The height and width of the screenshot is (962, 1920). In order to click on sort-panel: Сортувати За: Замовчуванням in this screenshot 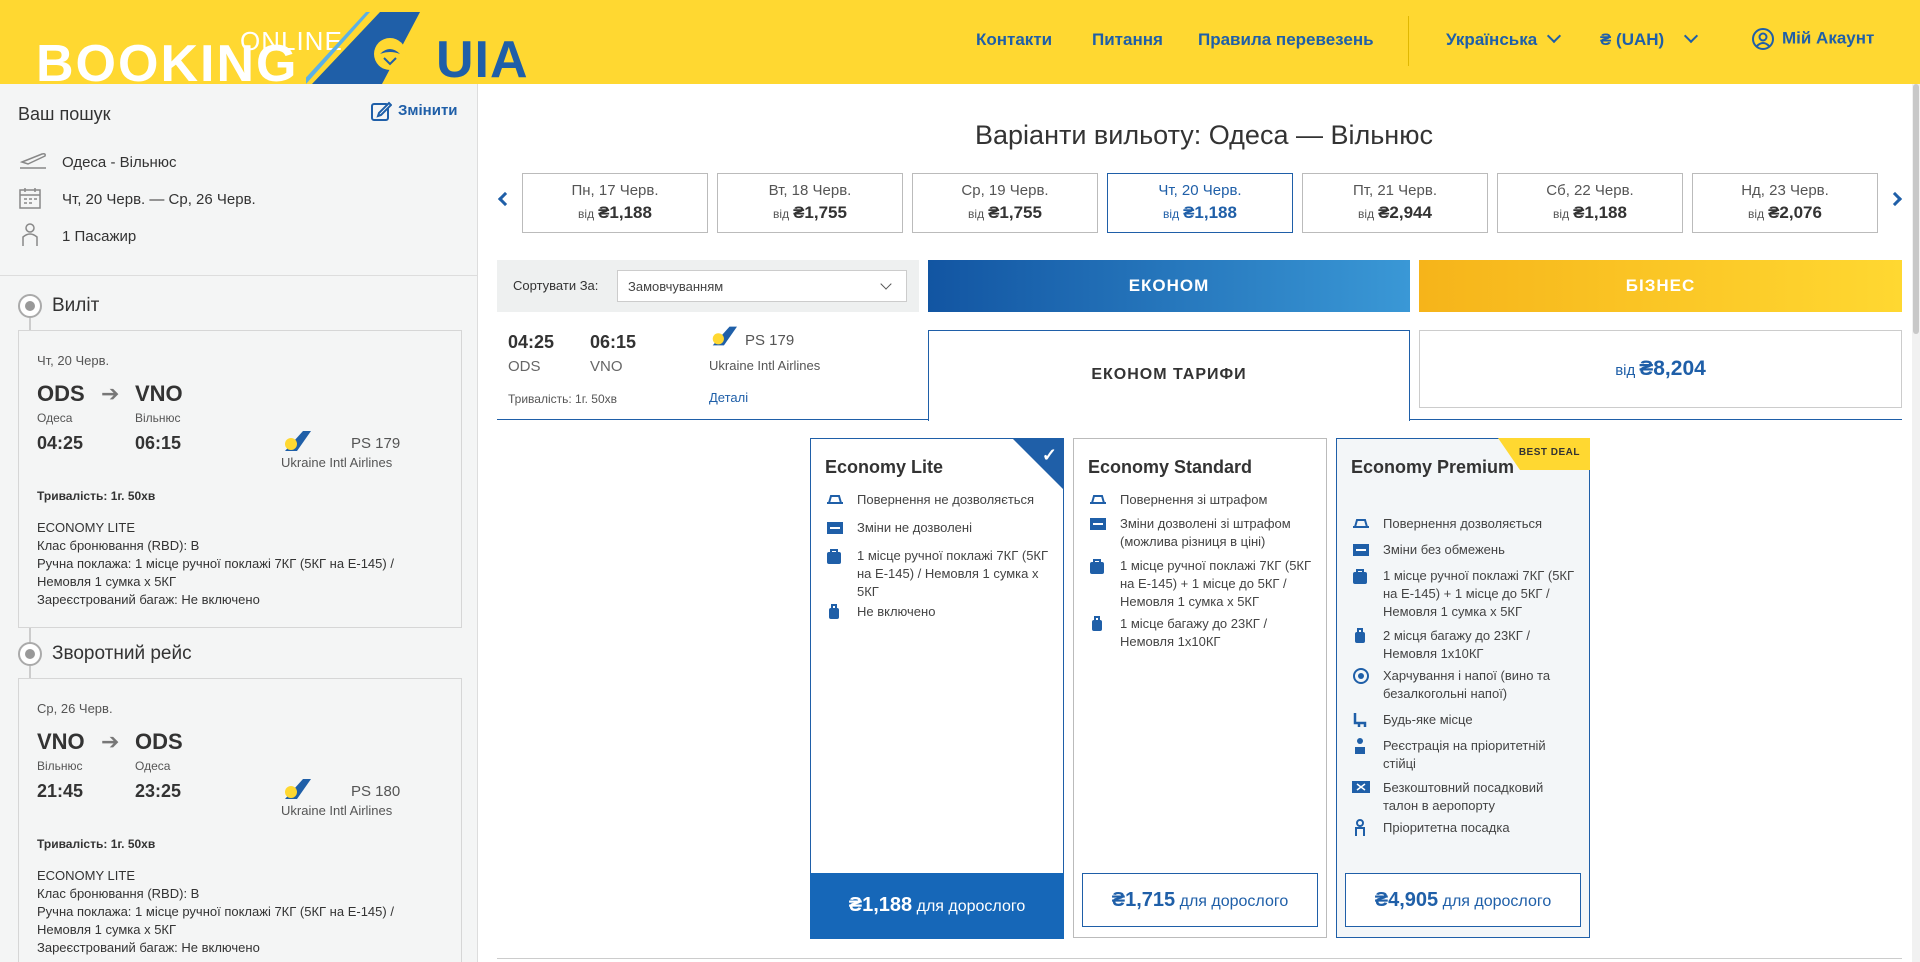, I will do `click(708, 286)`.